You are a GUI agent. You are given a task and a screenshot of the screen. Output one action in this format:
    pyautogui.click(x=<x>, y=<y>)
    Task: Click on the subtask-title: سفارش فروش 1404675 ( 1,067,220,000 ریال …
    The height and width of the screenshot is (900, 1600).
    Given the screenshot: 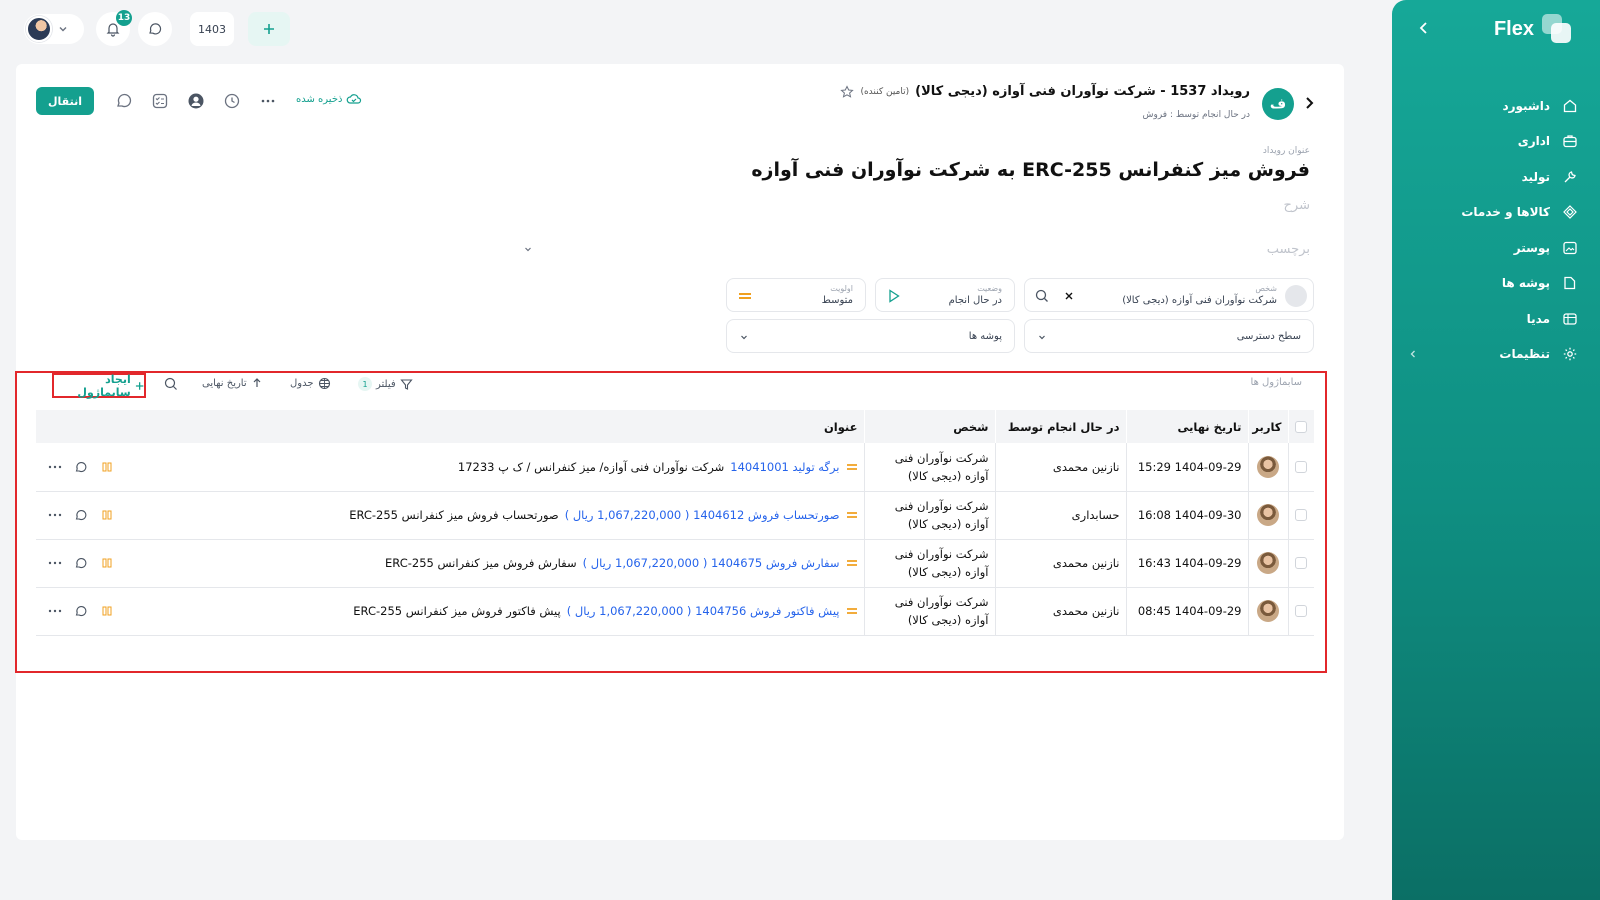 What is the action you would take?
    pyautogui.click(x=621, y=563)
    